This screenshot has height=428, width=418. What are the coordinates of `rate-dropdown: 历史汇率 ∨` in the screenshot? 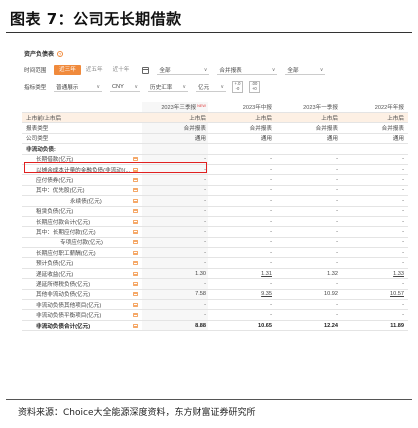 It's located at (168, 87).